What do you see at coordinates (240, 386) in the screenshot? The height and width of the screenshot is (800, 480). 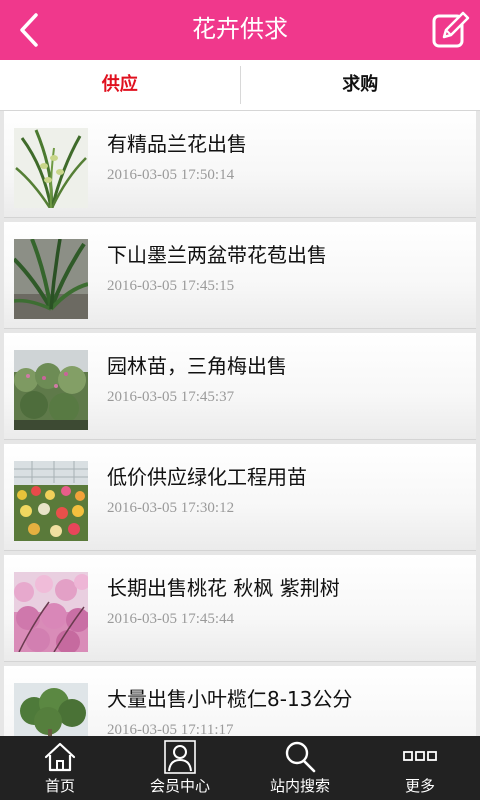 I see `list-item: 园林苗，三角梅出售 2016-03-05 17:45:37` at bounding box center [240, 386].